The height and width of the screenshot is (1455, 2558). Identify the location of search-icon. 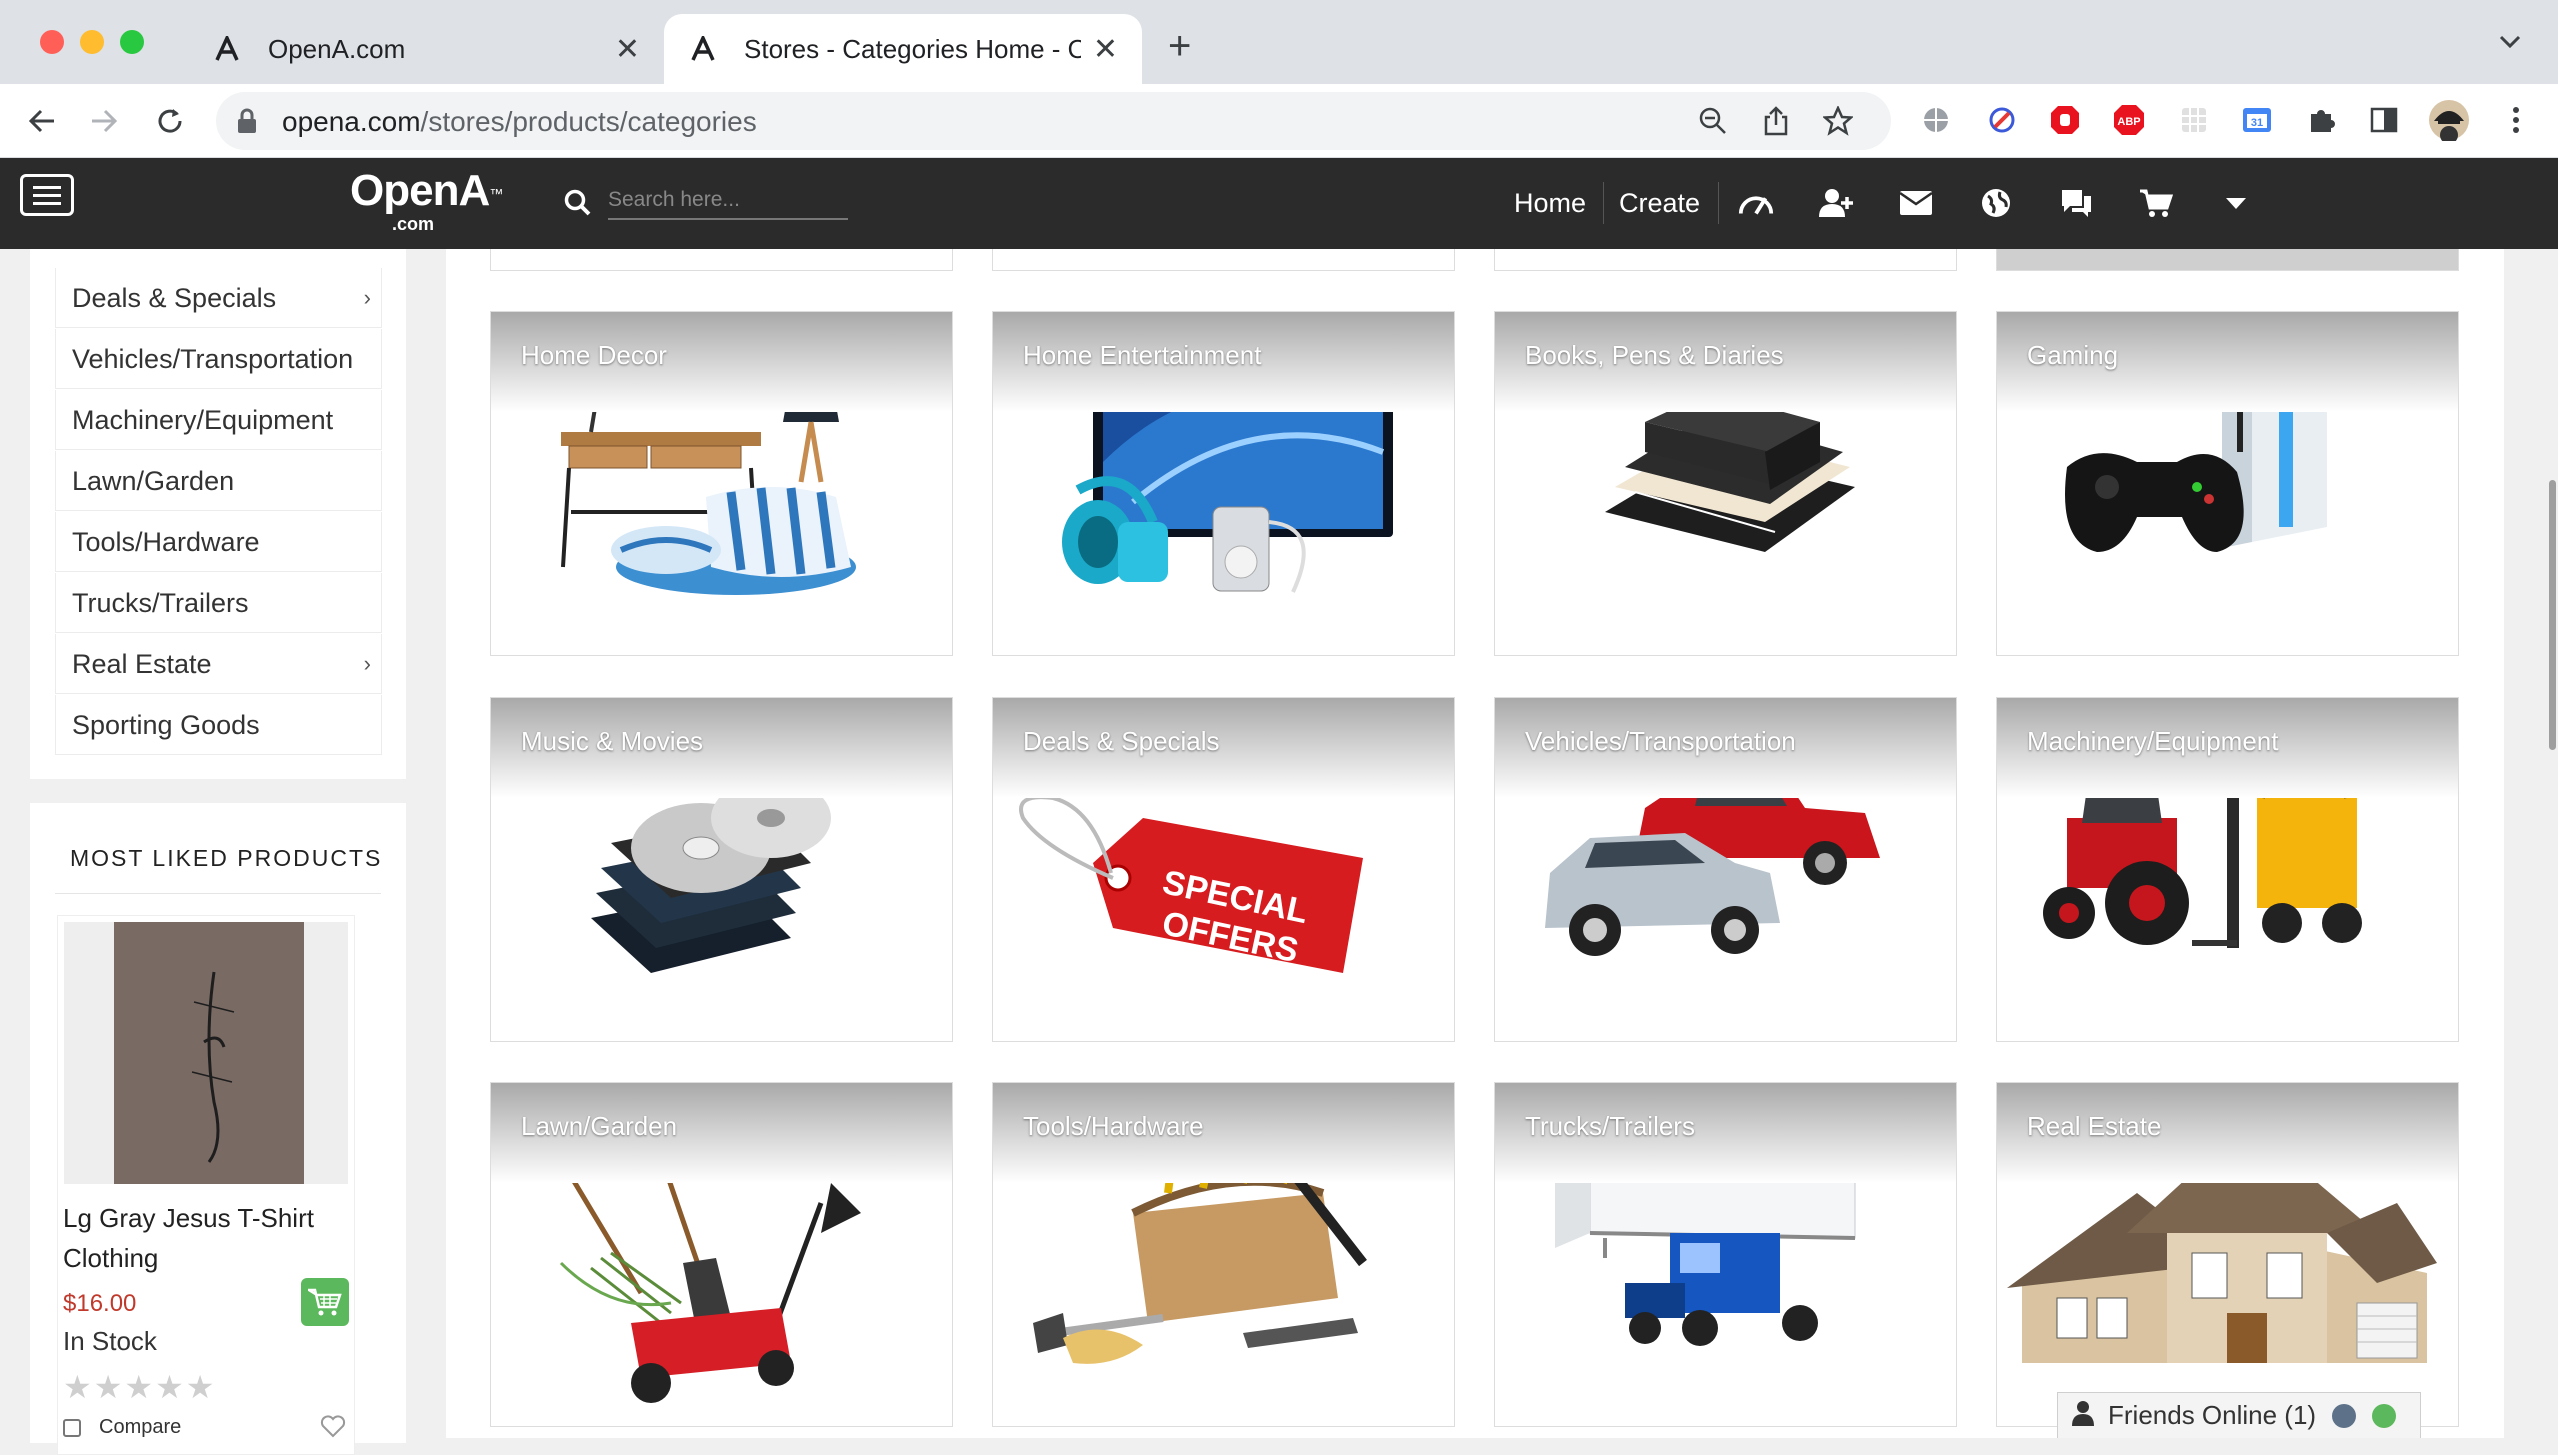
(578, 205).